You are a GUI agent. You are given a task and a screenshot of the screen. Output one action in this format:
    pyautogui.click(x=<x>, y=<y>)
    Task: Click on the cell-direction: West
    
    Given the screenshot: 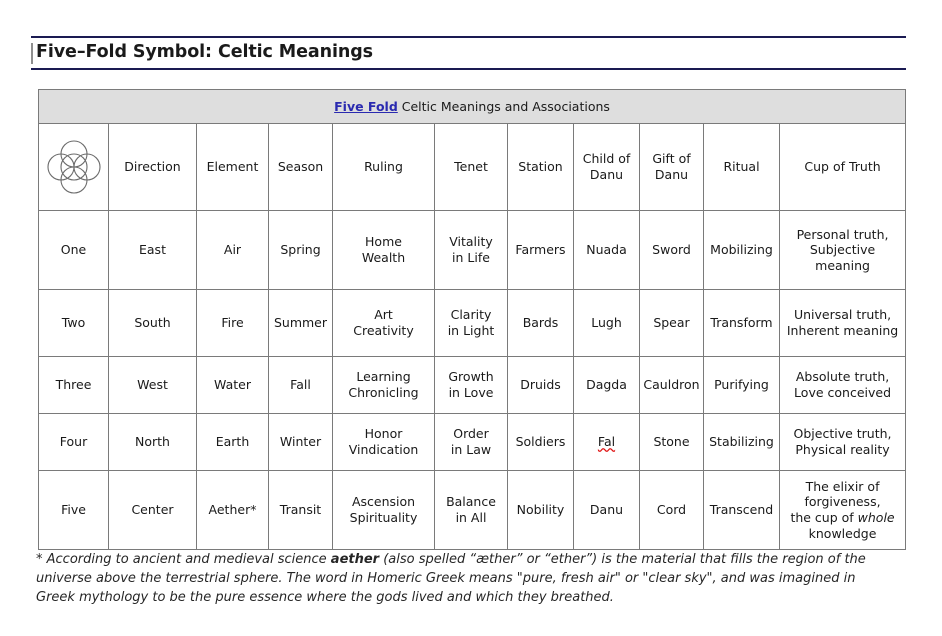 What is the action you would take?
    pyautogui.click(x=152, y=385)
    